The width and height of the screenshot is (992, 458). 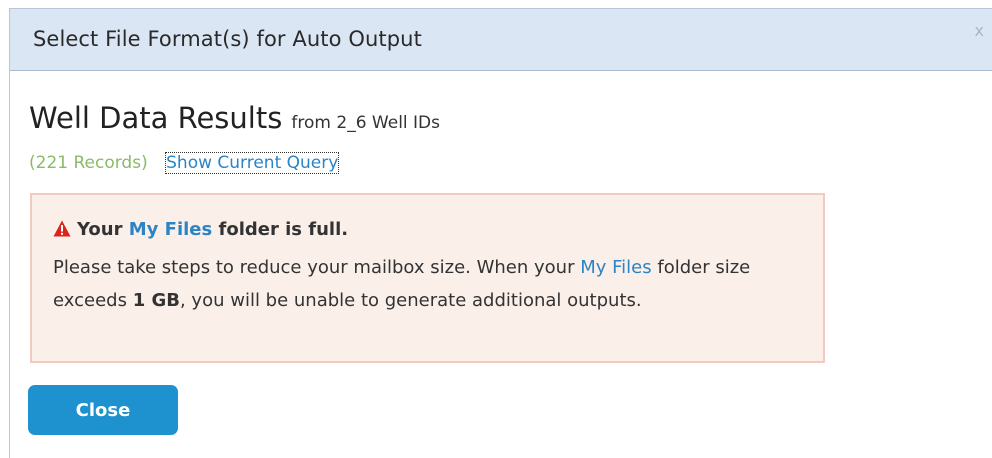 What do you see at coordinates (227, 39) in the screenshot?
I see `dialog-title: Select File Format(s) for Auto Output` at bounding box center [227, 39].